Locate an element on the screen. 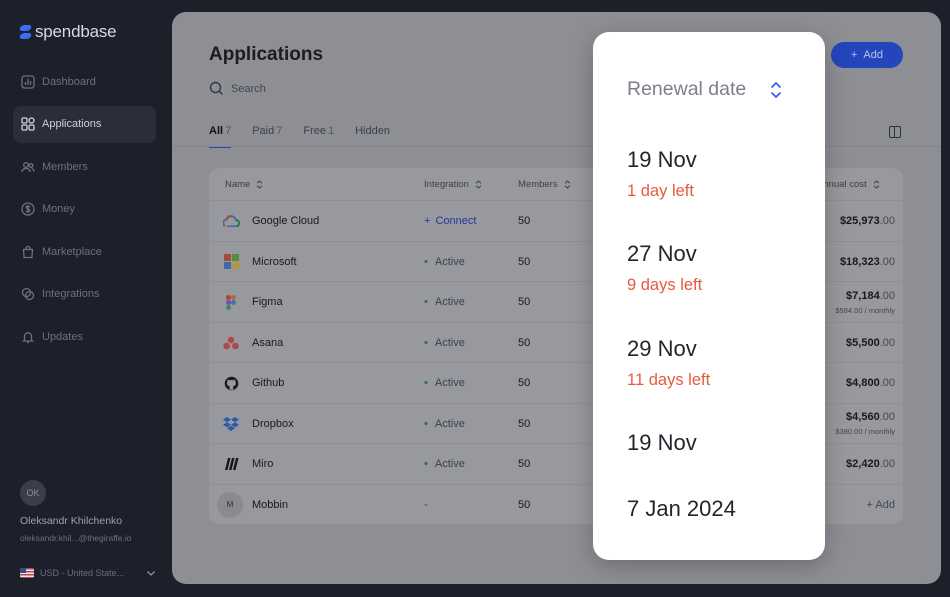 The width and height of the screenshot is (950, 597). add-cost-button: + Add is located at coordinates (881, 505).